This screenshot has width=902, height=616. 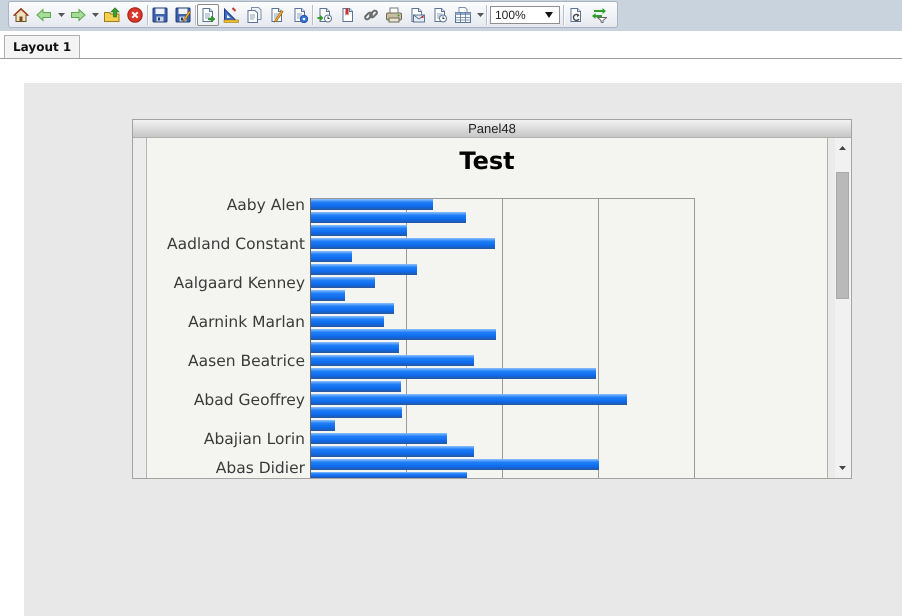 What do you see at coordinates (440, 14) in the screenshot?
I see `document-clock-icon` at bounding box center [440, 14].